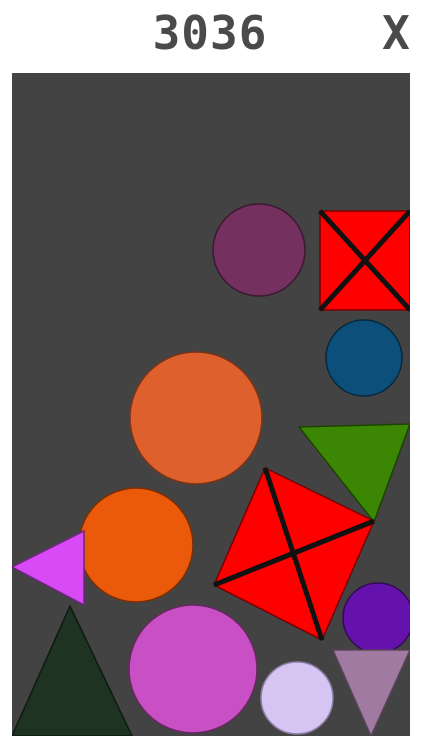 Image resolution: width=422 pixels, height=750 pixels. I want to click on violet-circle, so click(376, 618).